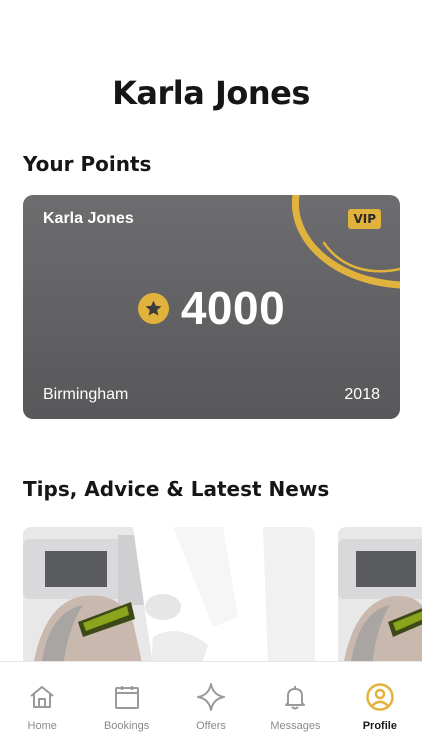 This screenshot has width=422, height=750. Describe the element at coordinates (379, 726) in the screenshot. I see `tab-label: Profile` at that location.